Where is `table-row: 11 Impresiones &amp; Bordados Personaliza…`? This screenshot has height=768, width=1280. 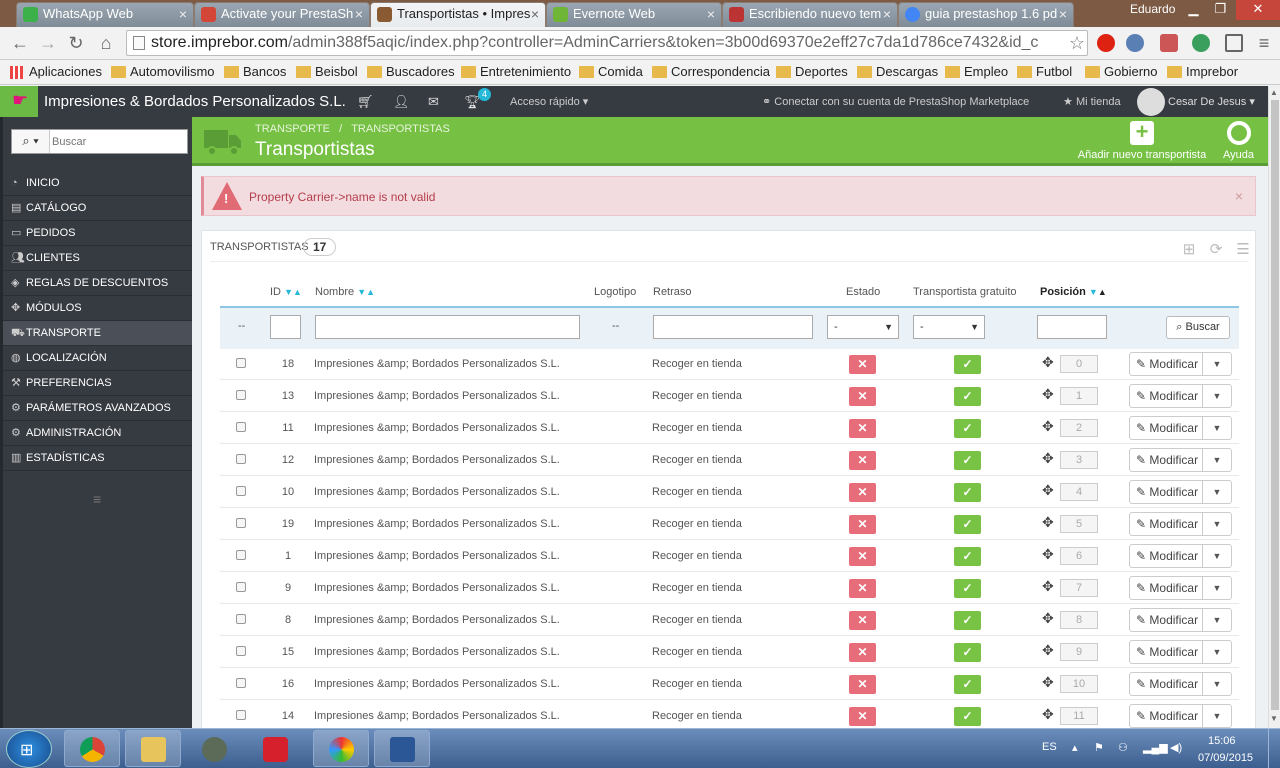 table-row: 11 Impresiones &amp; Bordados Personaliza… is located at coordinates (729, 428).